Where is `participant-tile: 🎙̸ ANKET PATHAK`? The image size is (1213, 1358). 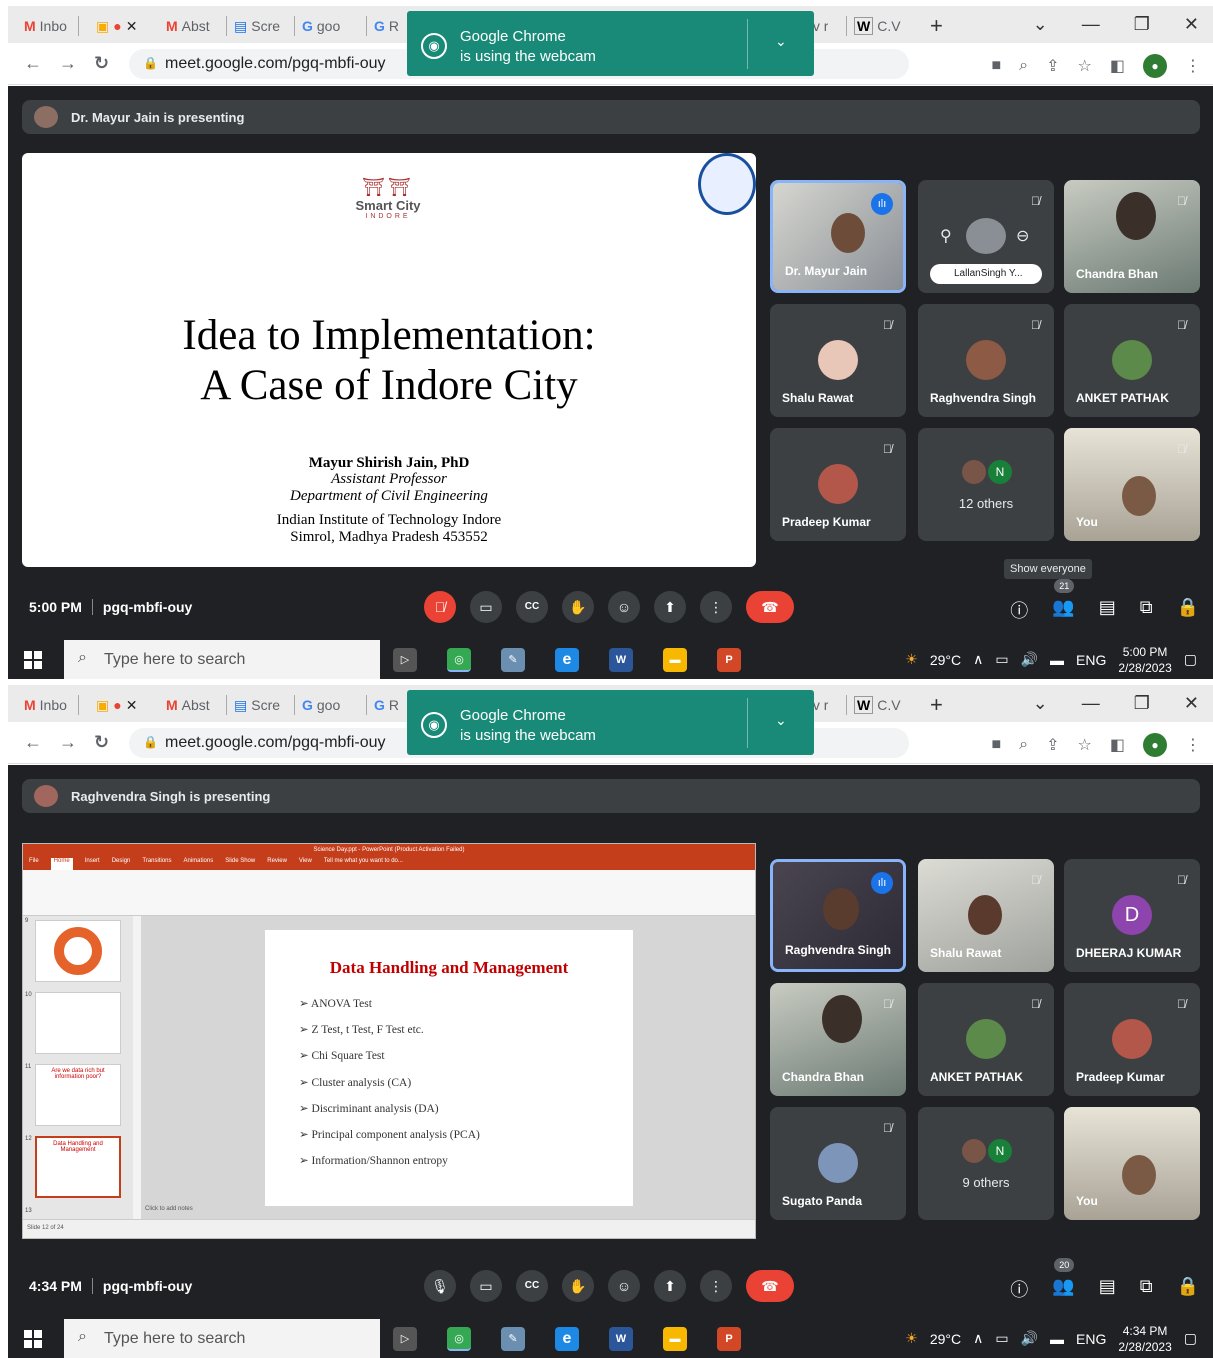
participant-tile: 🎙̸ ANKET PATHAK is located at coordinates (986, 1039).